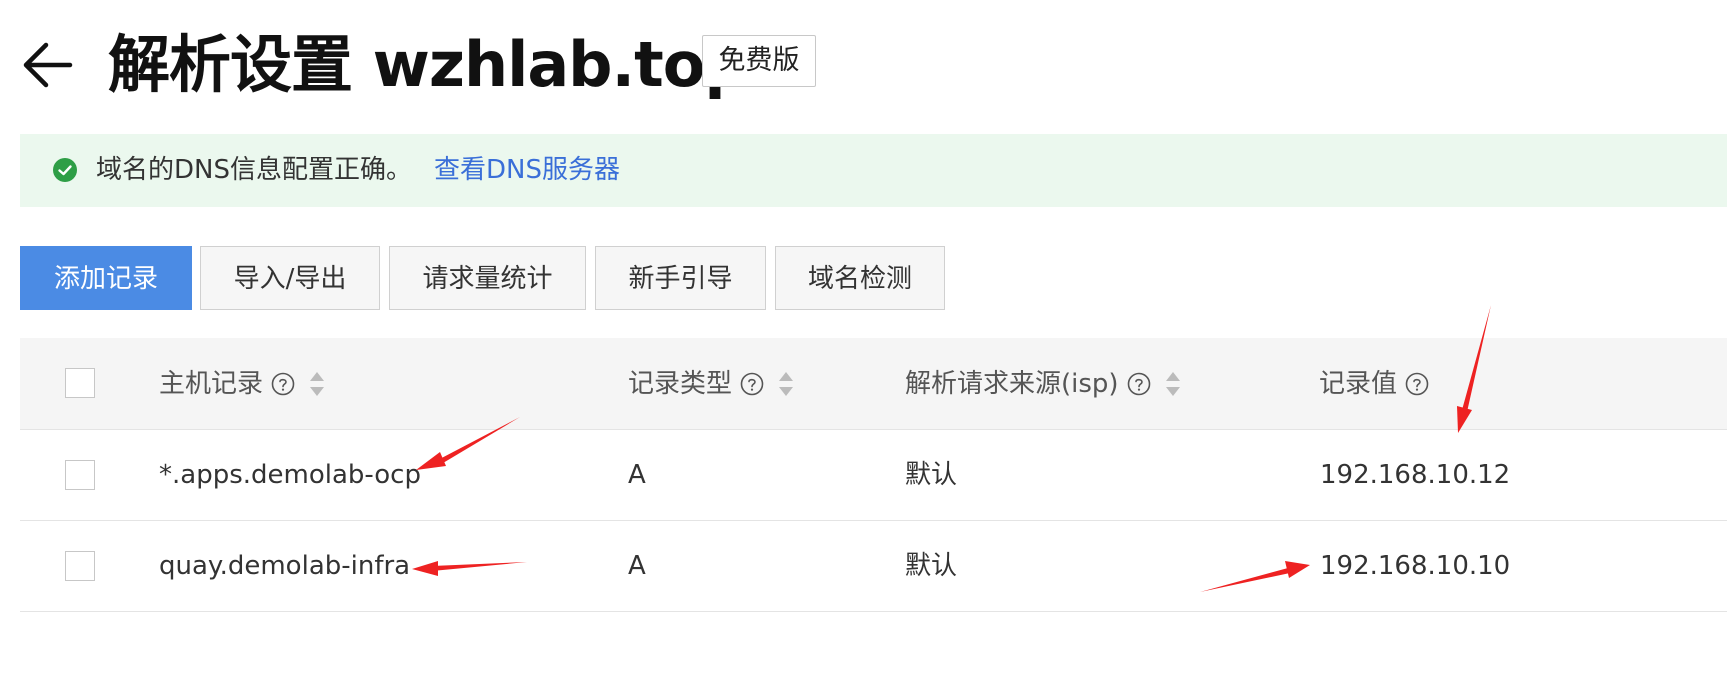 The width and height of the screenshot is (1727, 683). Describe the element at coordinates (680, 278) in the screenshot. I see `beginner-guide-button: 新手引导` at that location.